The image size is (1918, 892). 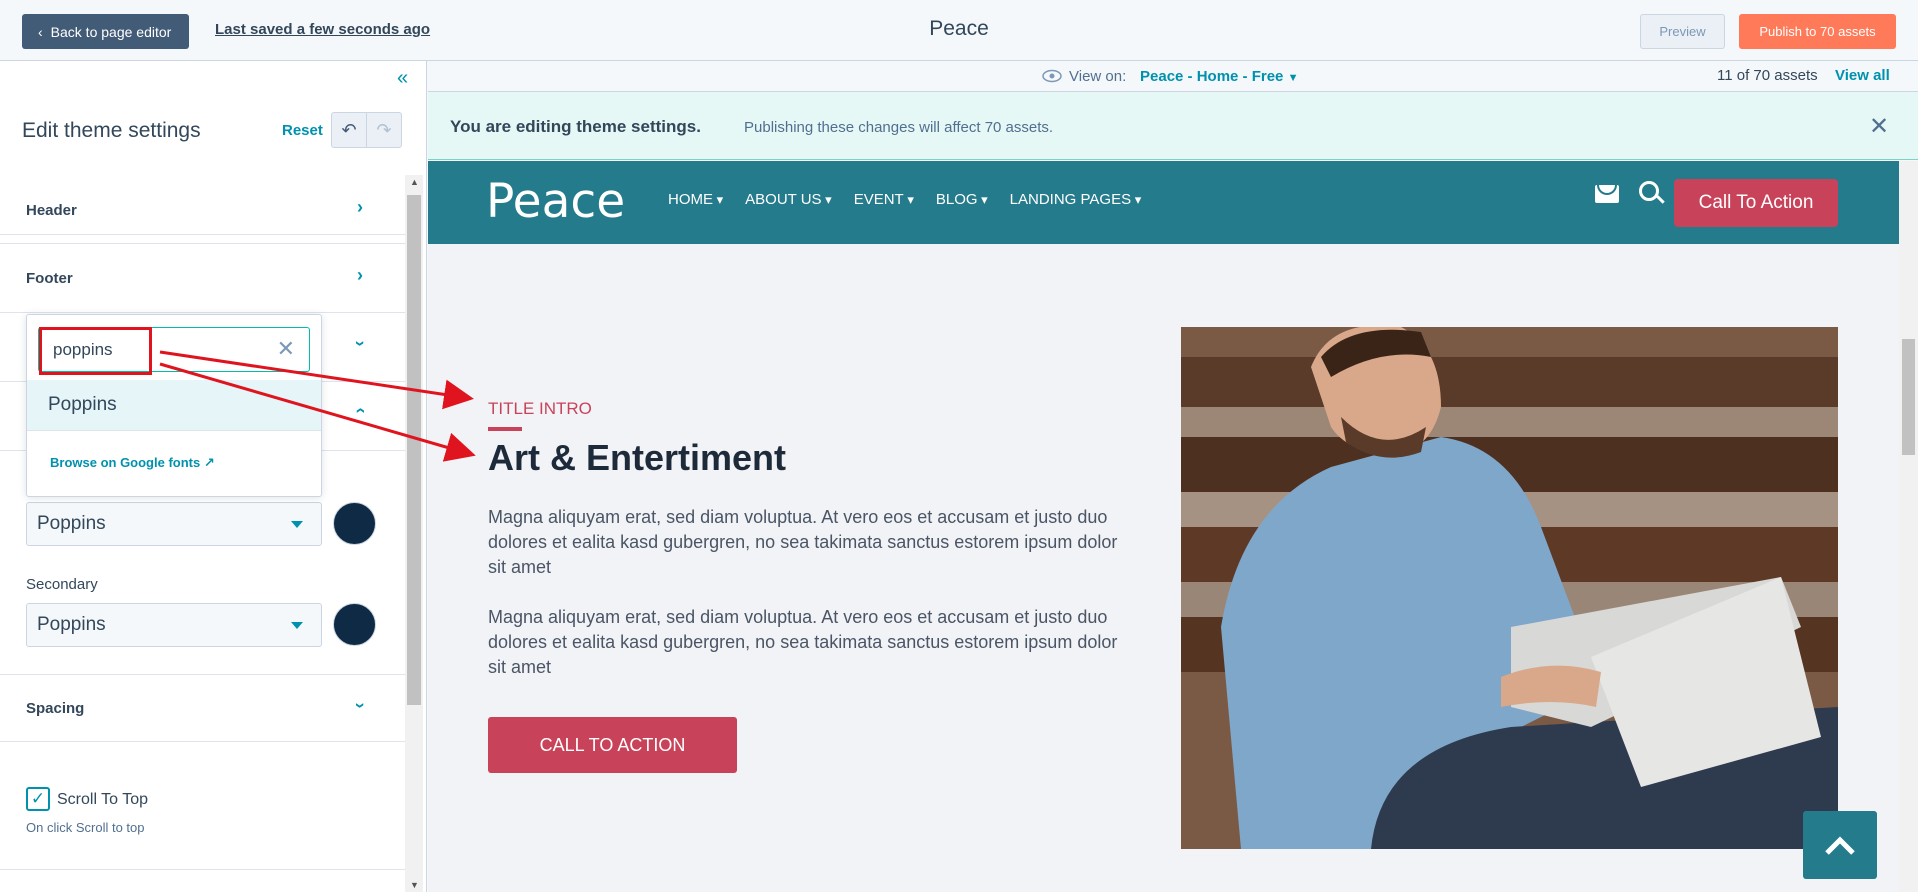 What do you see at coordinates (202, 708) in the screenshot?
I see `section-spacing: Spacing ›` at bounding box center [202, 708].